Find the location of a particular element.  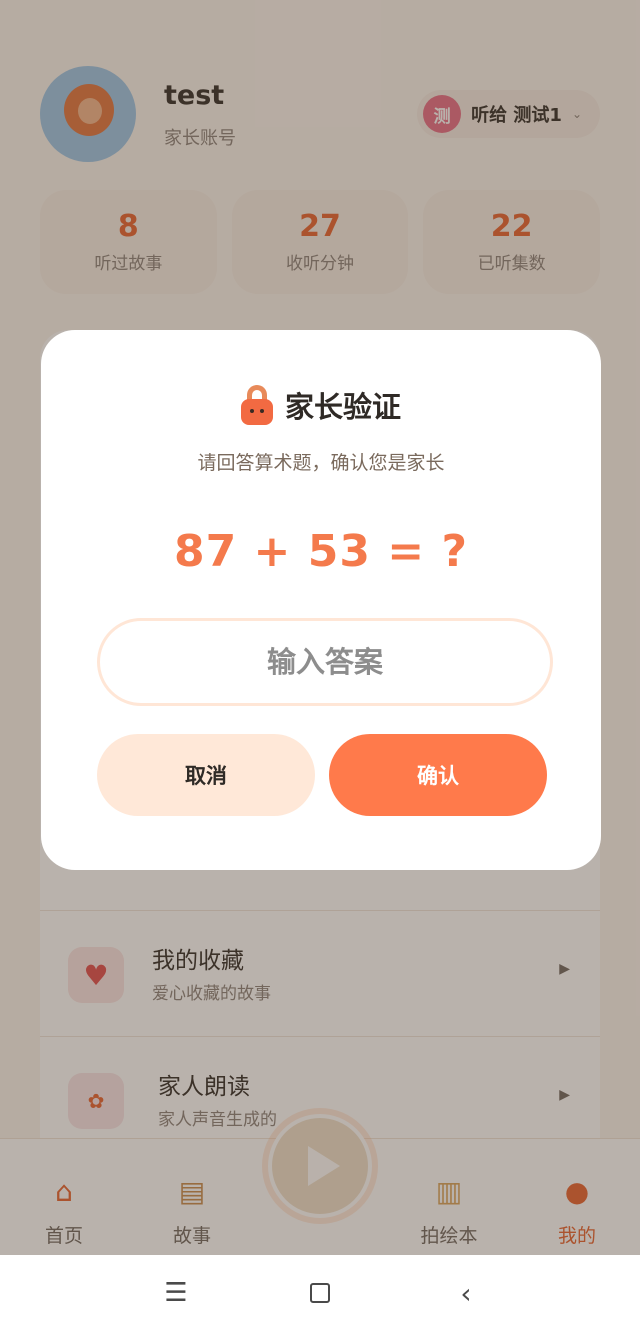

dialog-title: 家长验证 is located at coordinates (342, 407).